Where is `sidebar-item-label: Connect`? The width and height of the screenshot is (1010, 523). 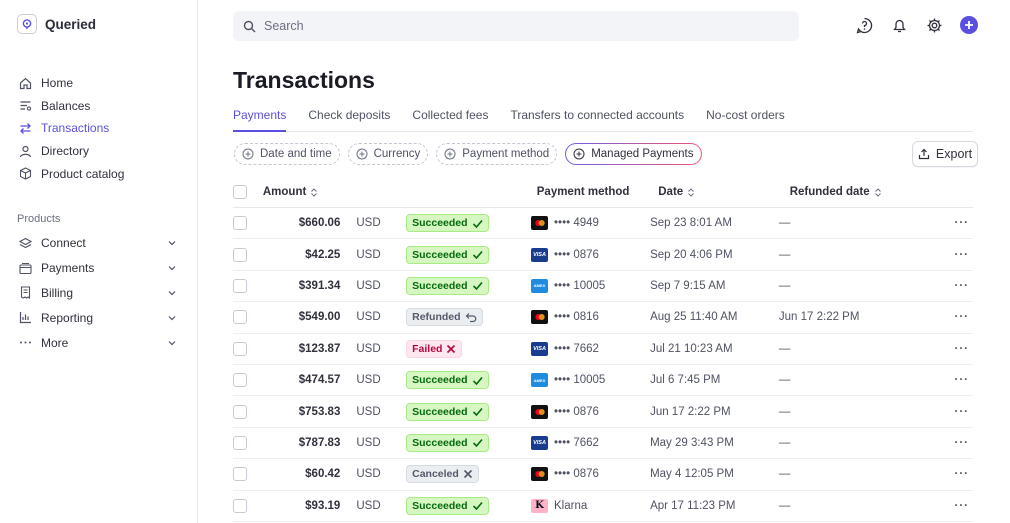 sidebar-item-label: Connect is located at coordinates (63, 243).